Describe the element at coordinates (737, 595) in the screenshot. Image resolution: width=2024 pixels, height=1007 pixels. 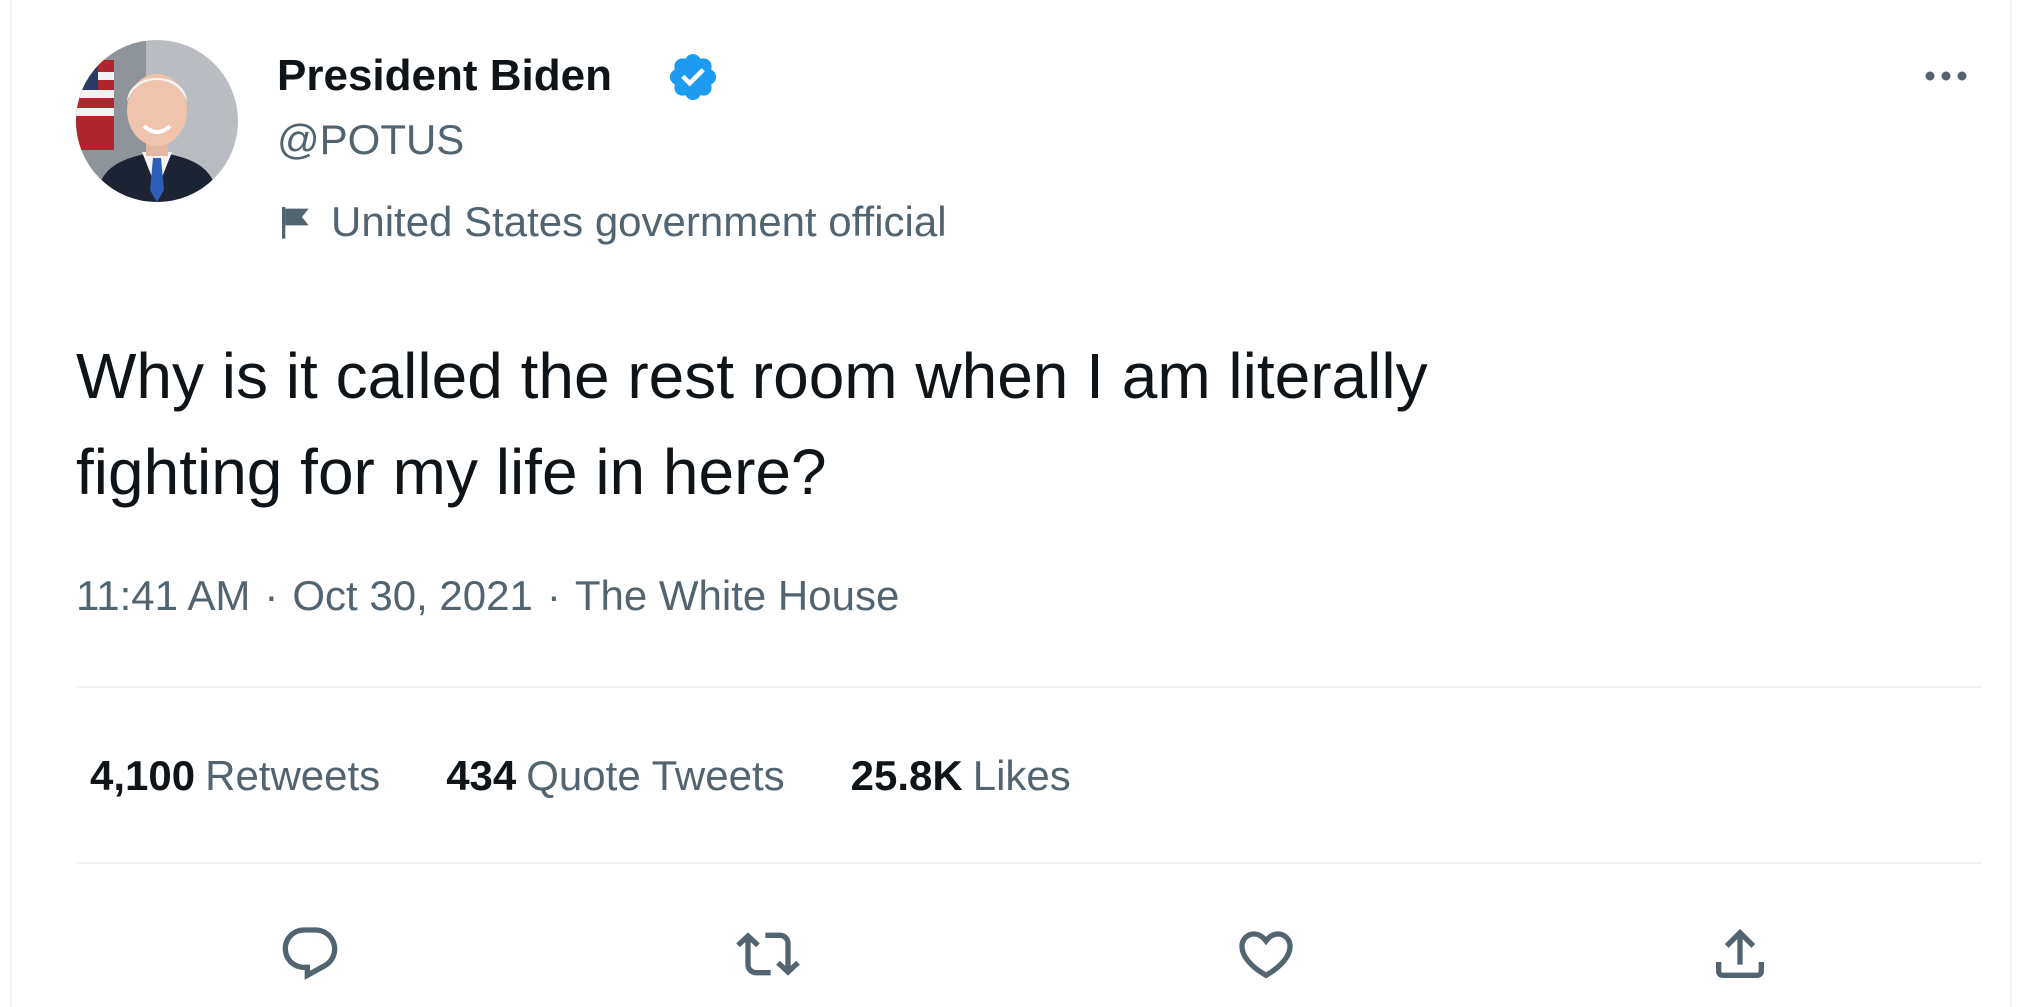
I see `tweet-source: The White House` at that location.